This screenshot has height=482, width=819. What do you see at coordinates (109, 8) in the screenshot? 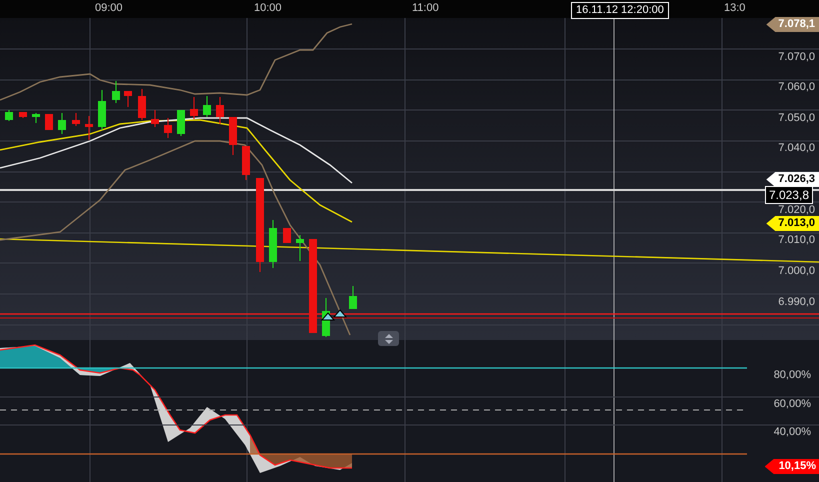
I see `time-label: 09:00` at bounding box center [109, 8].